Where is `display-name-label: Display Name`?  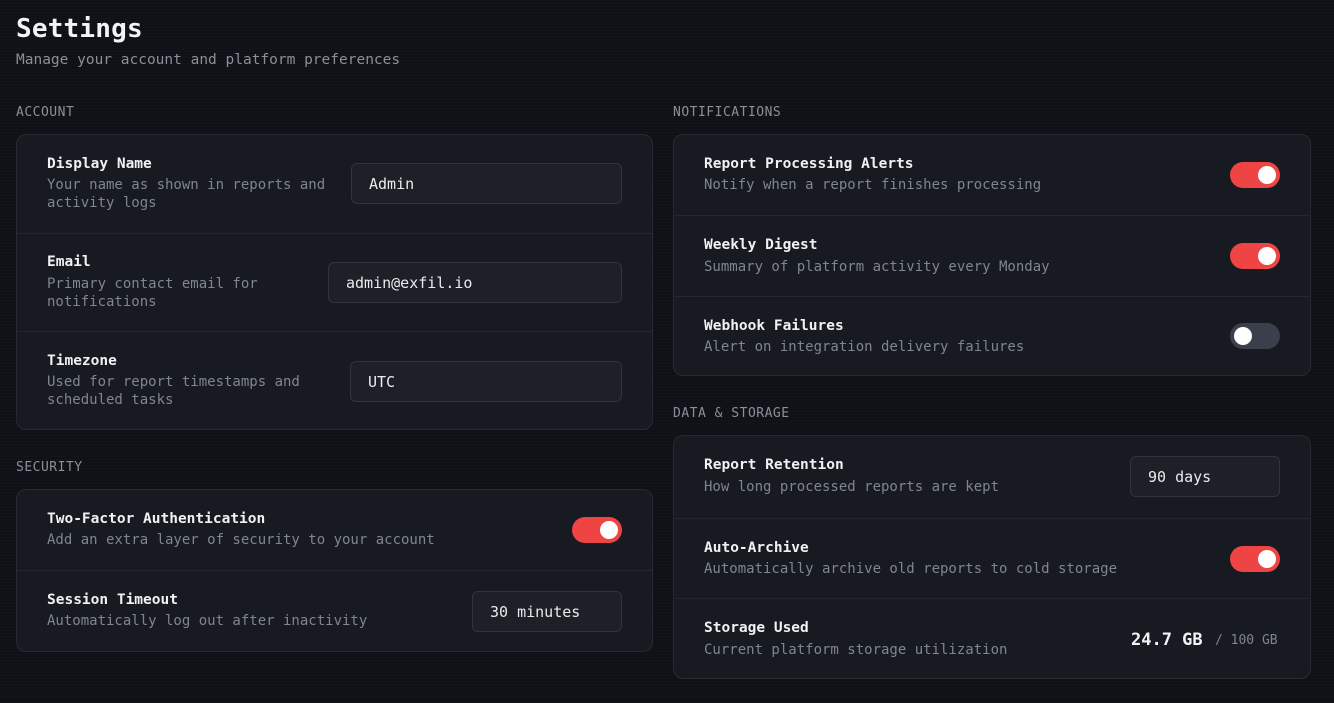
display-name-label: Display Name is located at coordinates (99, 164).